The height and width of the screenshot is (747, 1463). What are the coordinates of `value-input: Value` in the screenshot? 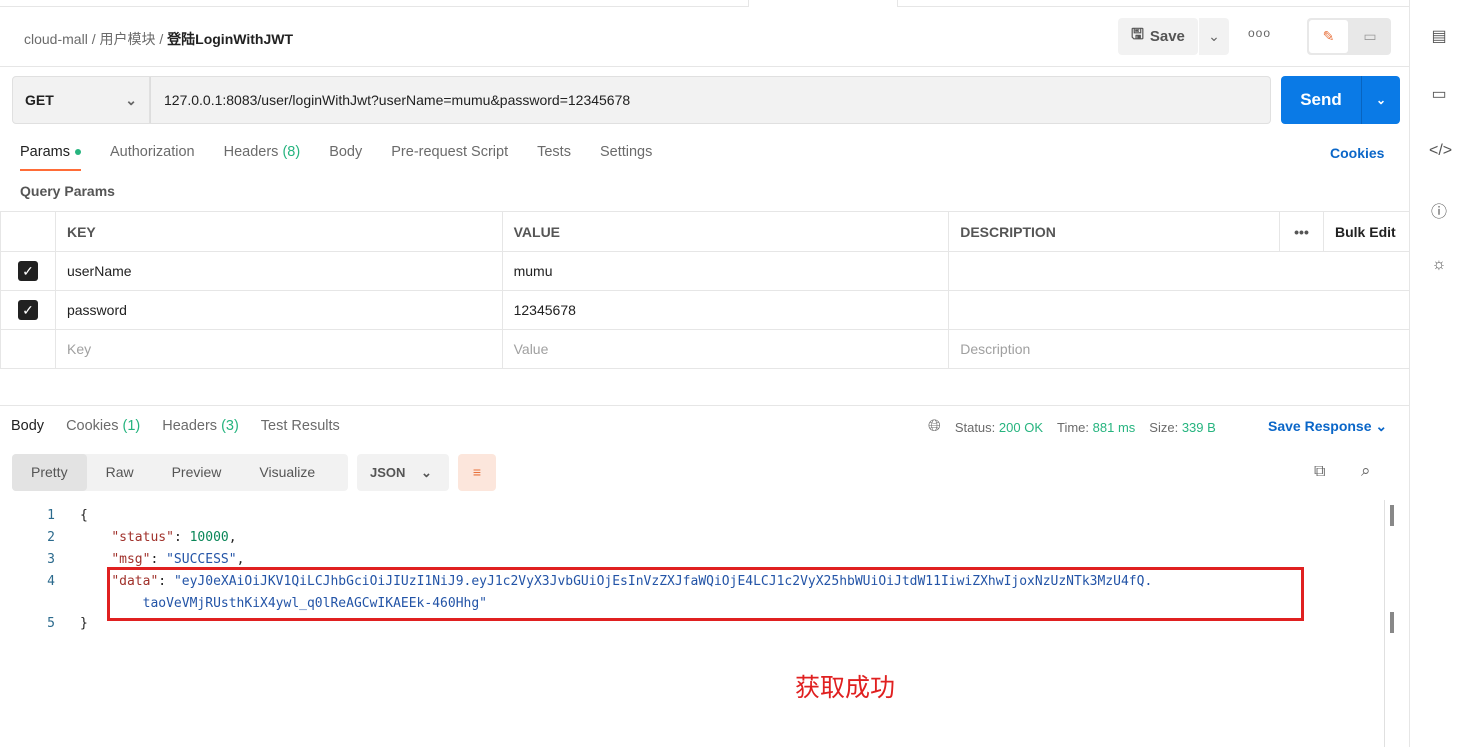 It's located at (725, 349).